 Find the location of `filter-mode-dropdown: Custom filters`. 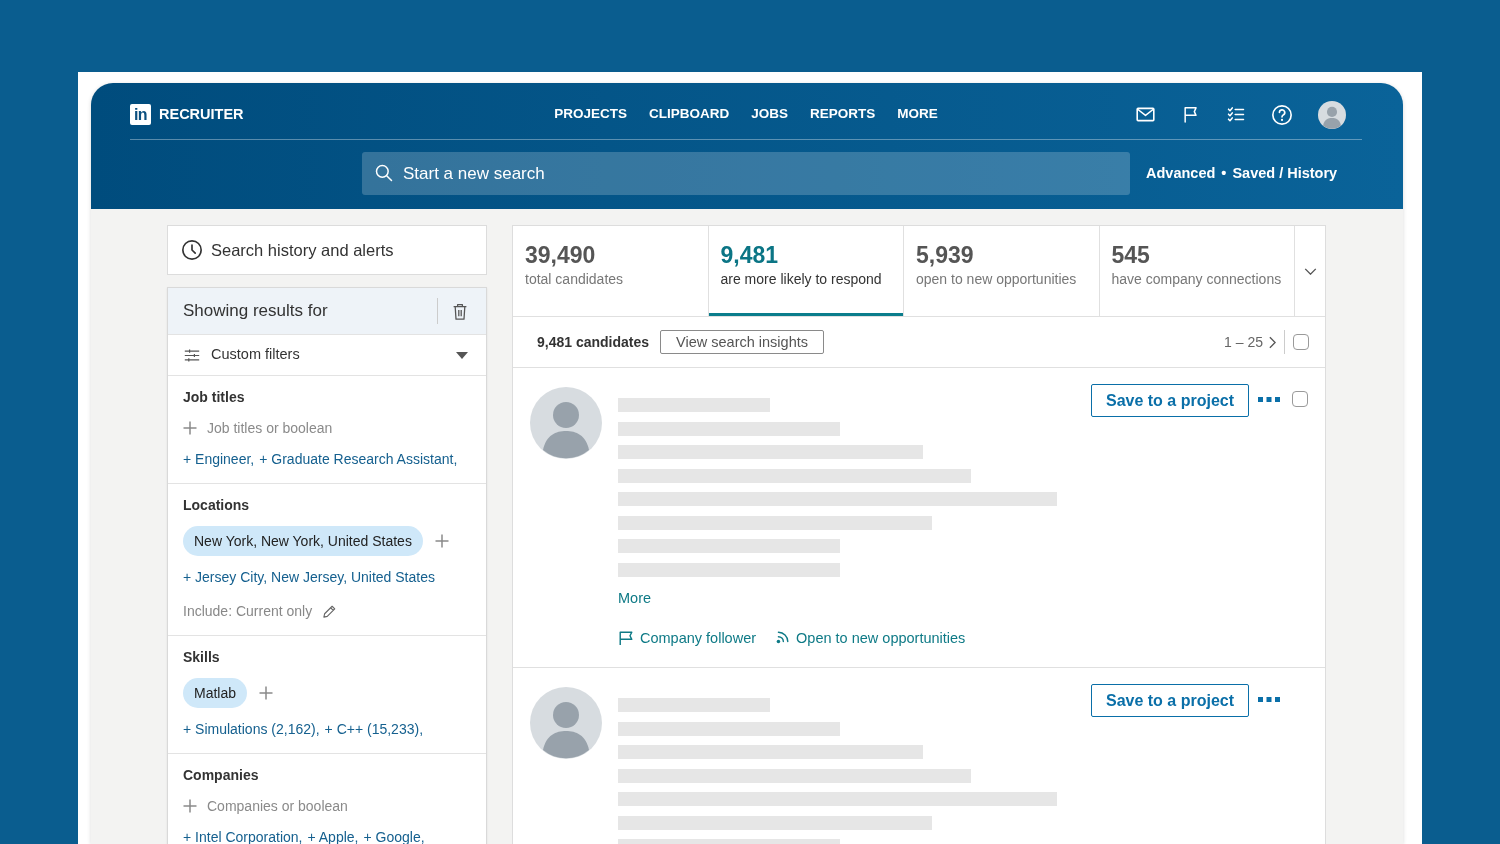

filter-mode-dropdown: Custom filters is located at coordinates (327, 355).